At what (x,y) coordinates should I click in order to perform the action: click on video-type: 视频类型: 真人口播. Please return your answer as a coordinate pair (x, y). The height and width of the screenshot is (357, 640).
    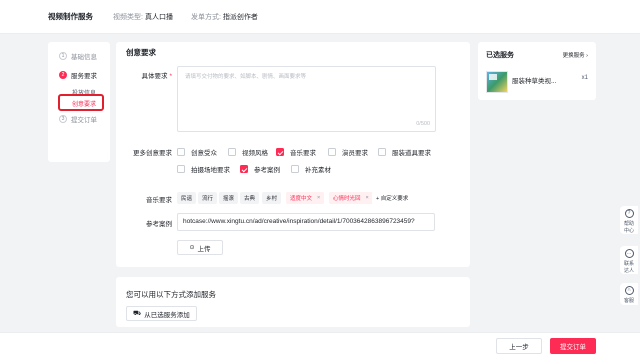
    Looking at the image, I should click on (143, 17).